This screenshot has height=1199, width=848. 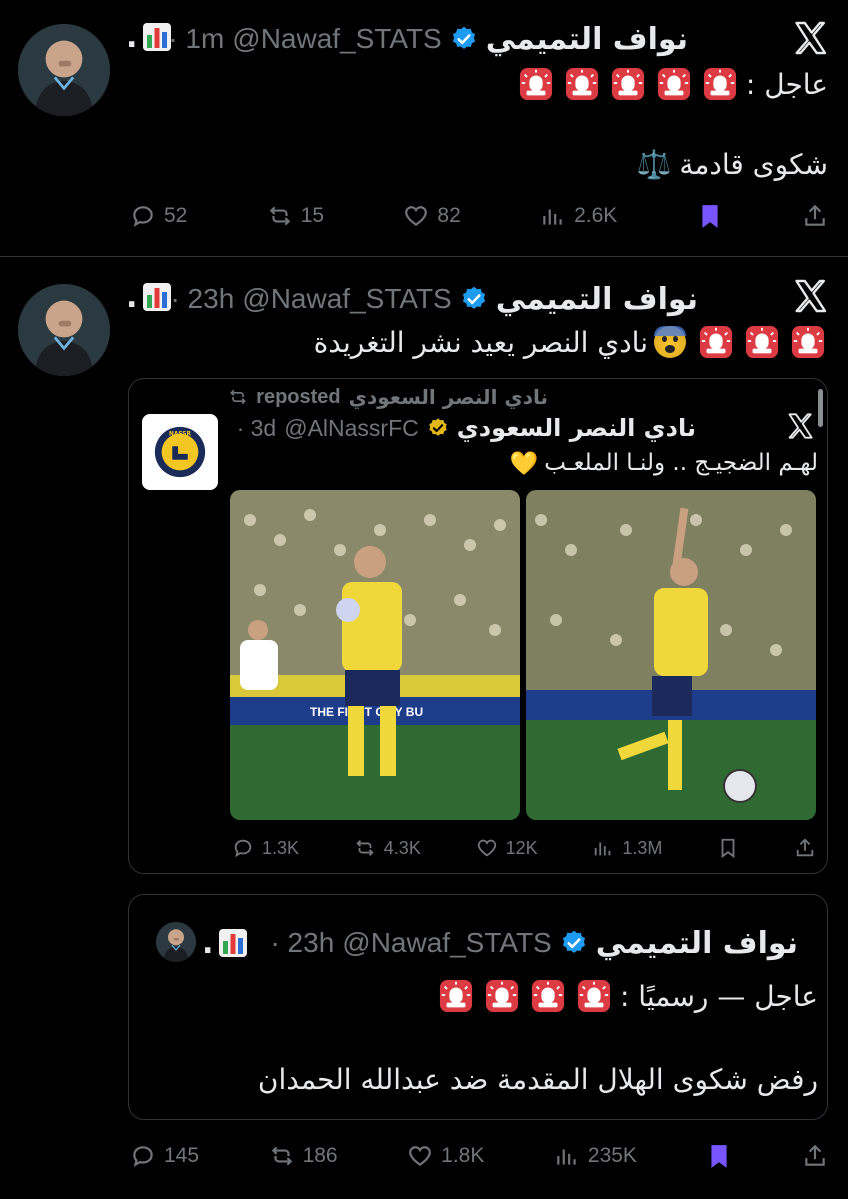 What do you see at coordinates (480, 342) in the screenshot?
I see `tweet-text: نادي النصر يعيد نشر التغريدة` at bounding box center [480, 342].